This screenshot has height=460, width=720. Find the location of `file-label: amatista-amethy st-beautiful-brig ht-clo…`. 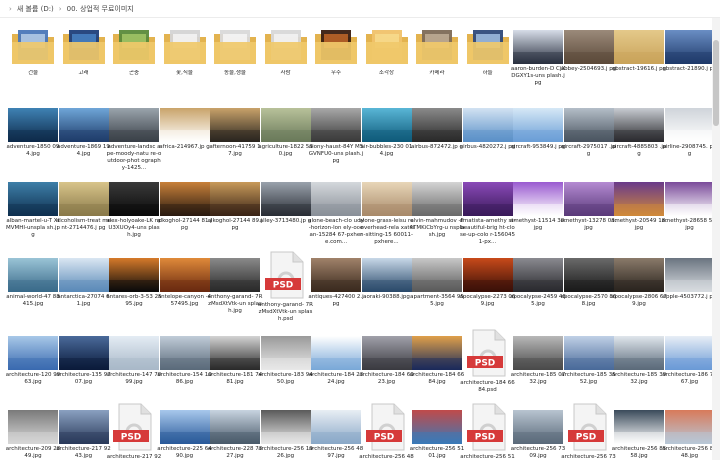

file-label: amatista-amethy st-beautiful-brig ht-clo… is located at coordinates (487, 231).